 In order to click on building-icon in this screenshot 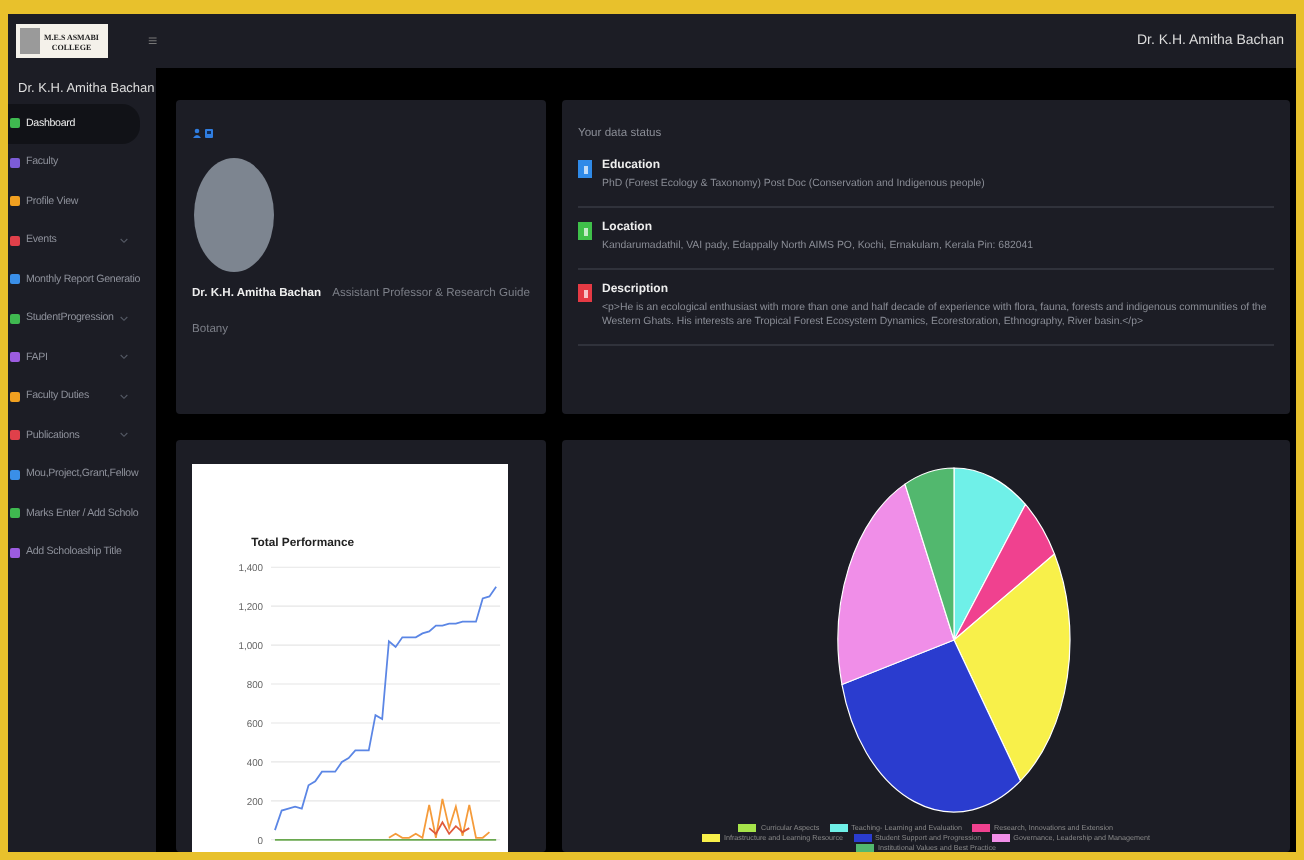, I will do `click(209, 133)`.